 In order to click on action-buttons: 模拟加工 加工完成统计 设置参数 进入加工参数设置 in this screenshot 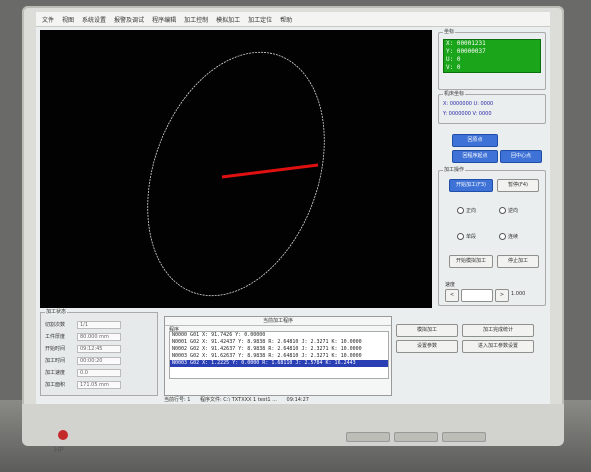, I will do `click(469, 343)`.